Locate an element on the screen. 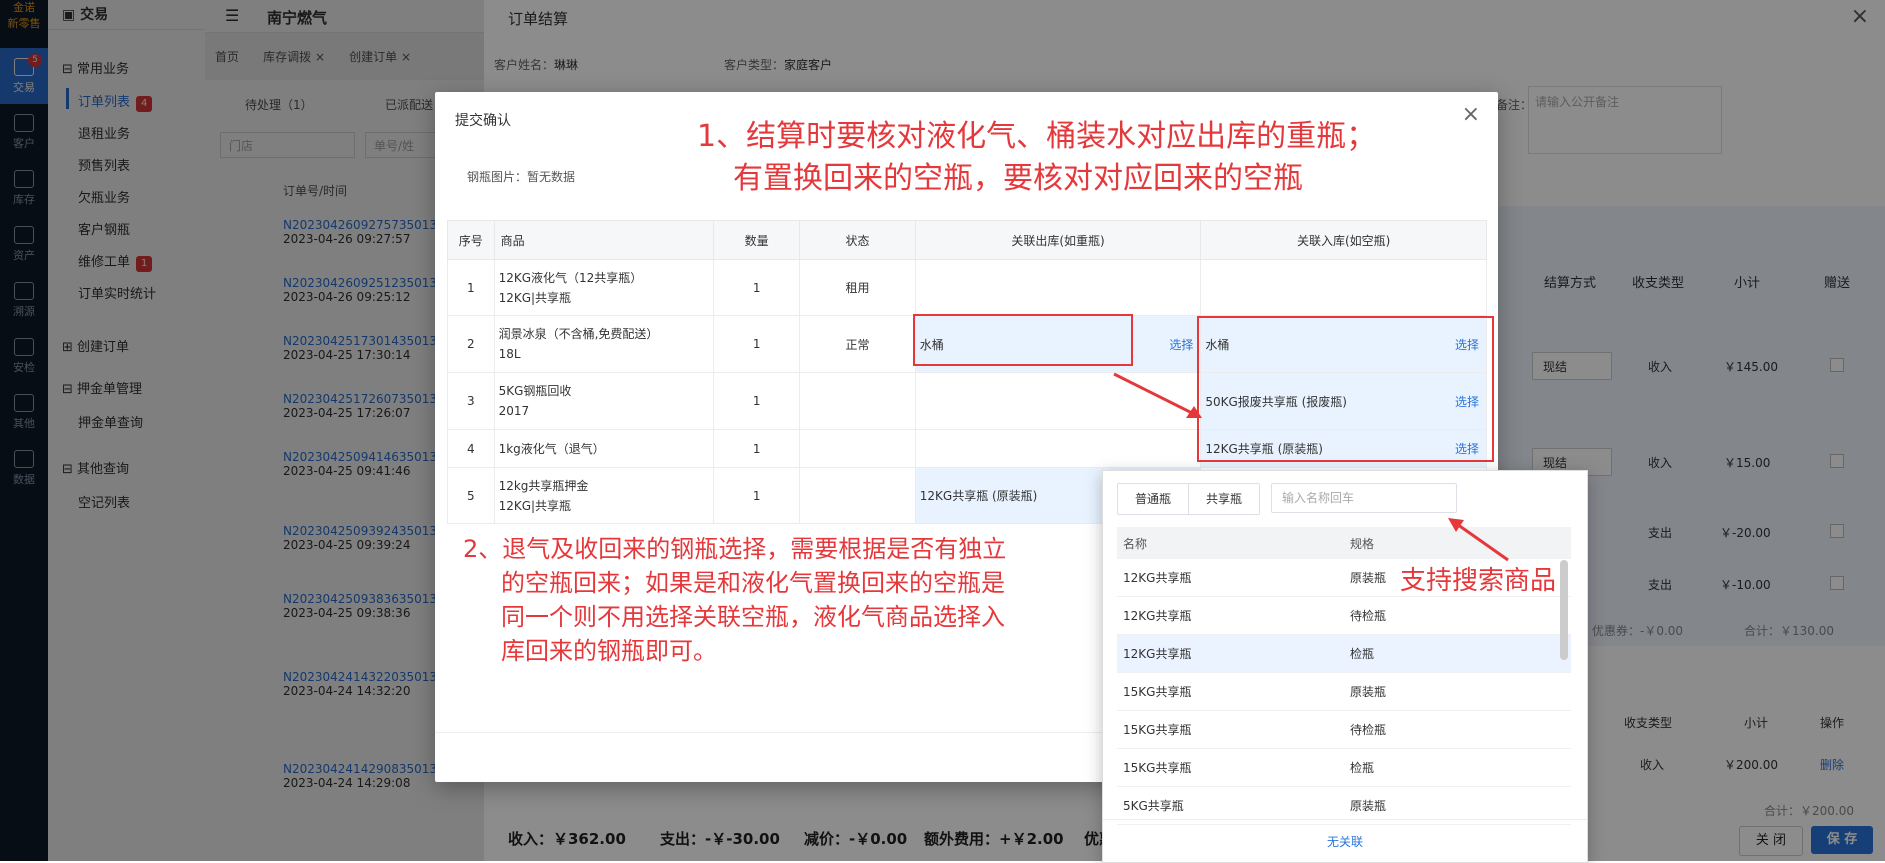 The image size is (1885, 863). table-row: 15KG共享瓶 待检瓶 is located at coordinates (1344, 729).